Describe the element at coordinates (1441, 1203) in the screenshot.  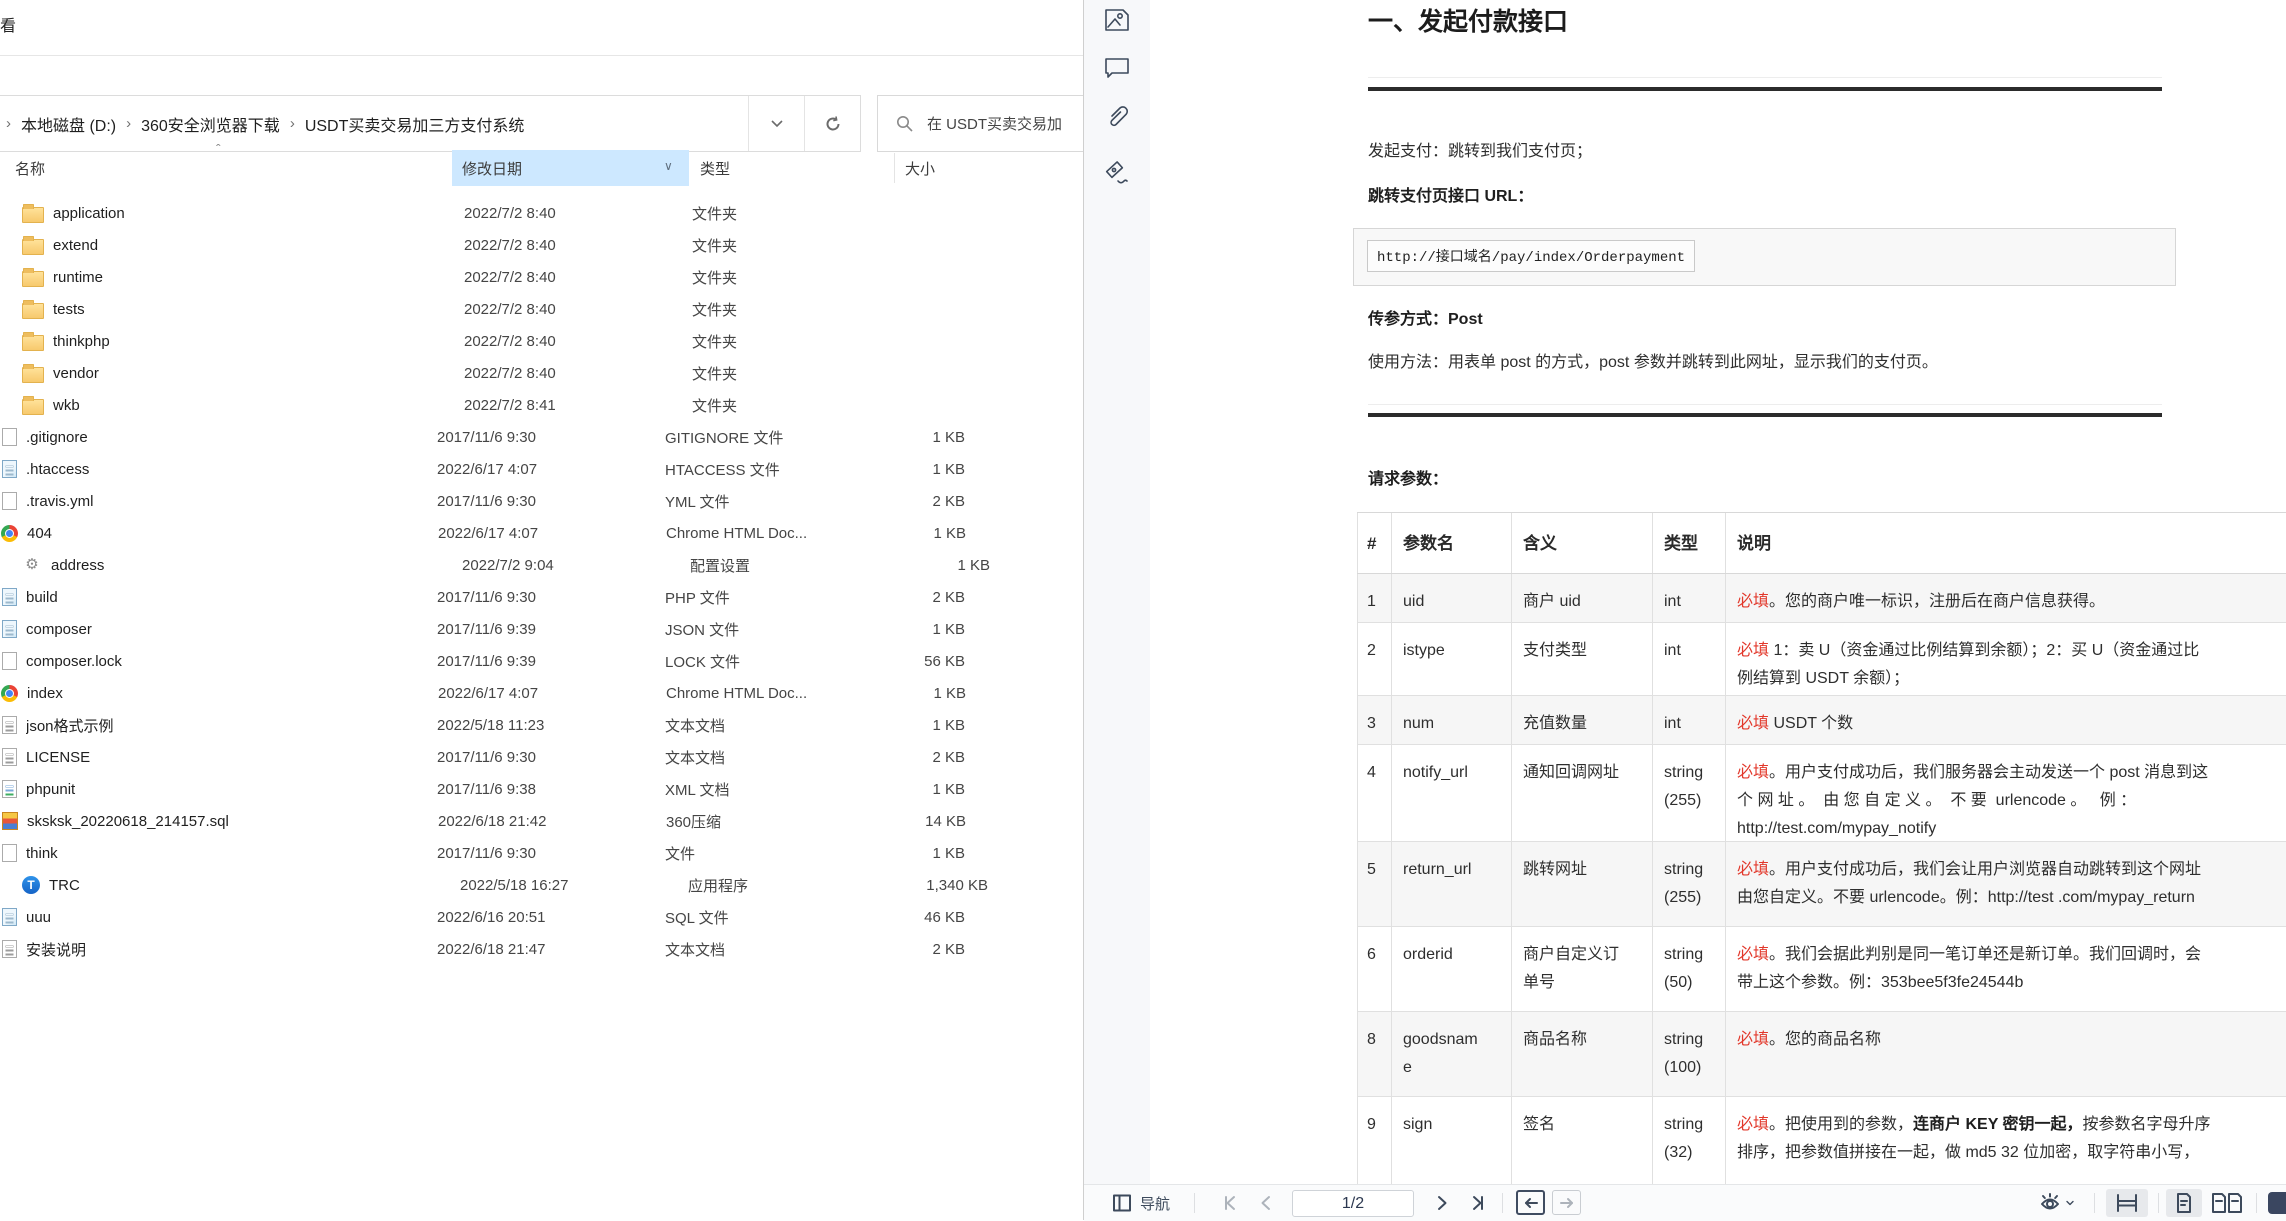
I see `next-page-button` at that location.